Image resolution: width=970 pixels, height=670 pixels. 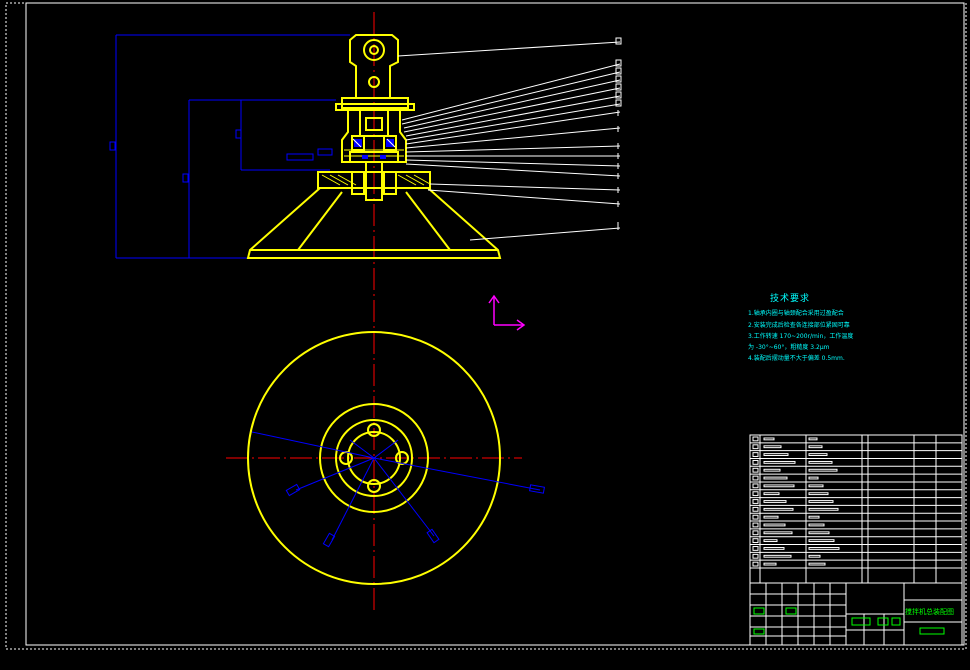 I want to click on dimension-lines, so click(x=229, y=146).